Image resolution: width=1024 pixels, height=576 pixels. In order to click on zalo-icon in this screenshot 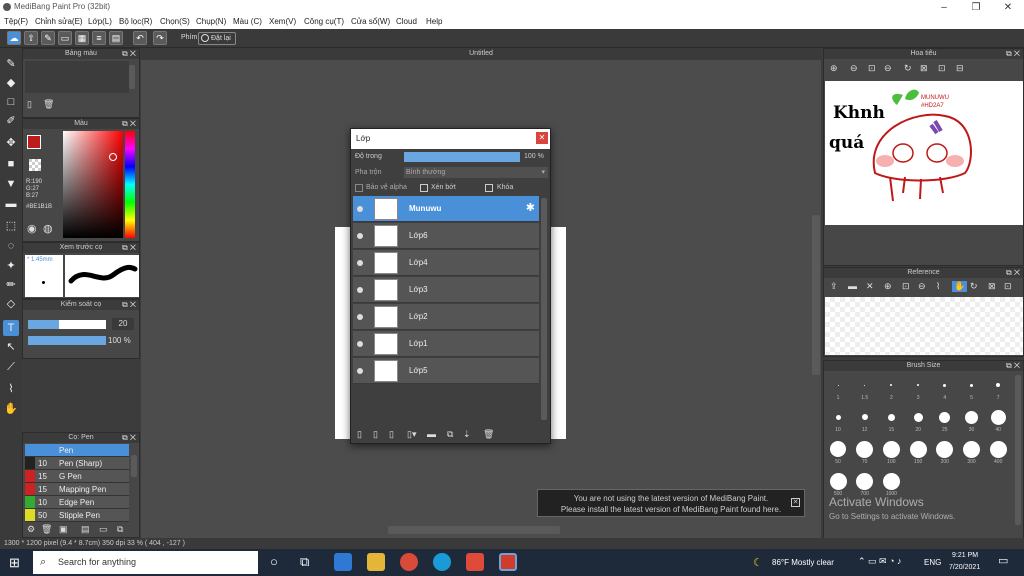, I will do `click(475, 562)`.